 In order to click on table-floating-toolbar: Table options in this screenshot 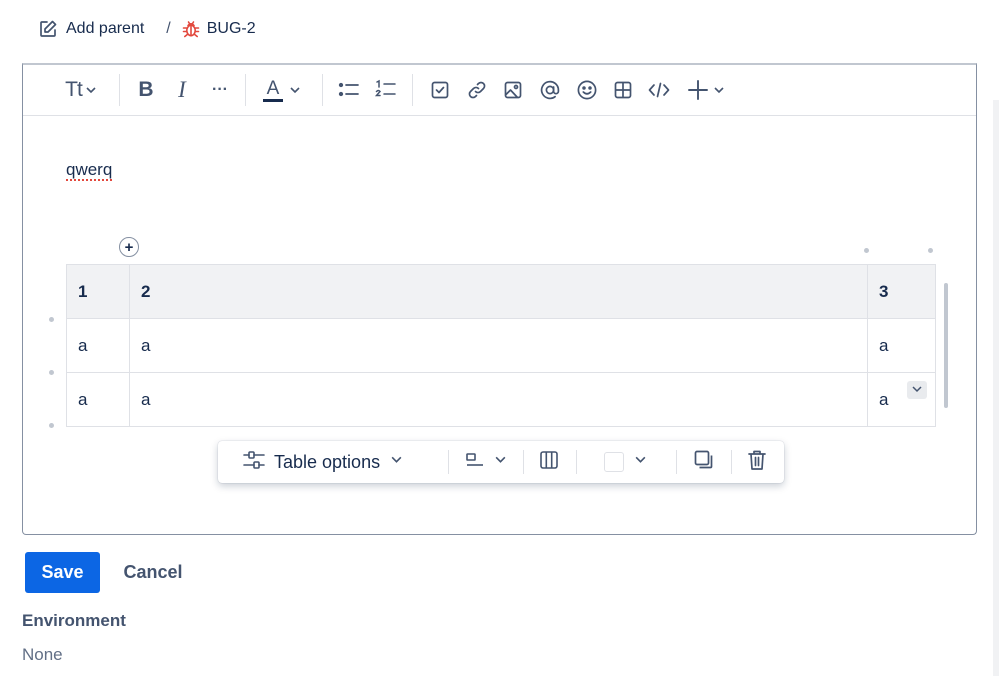, I will do `click(501, 462)`.